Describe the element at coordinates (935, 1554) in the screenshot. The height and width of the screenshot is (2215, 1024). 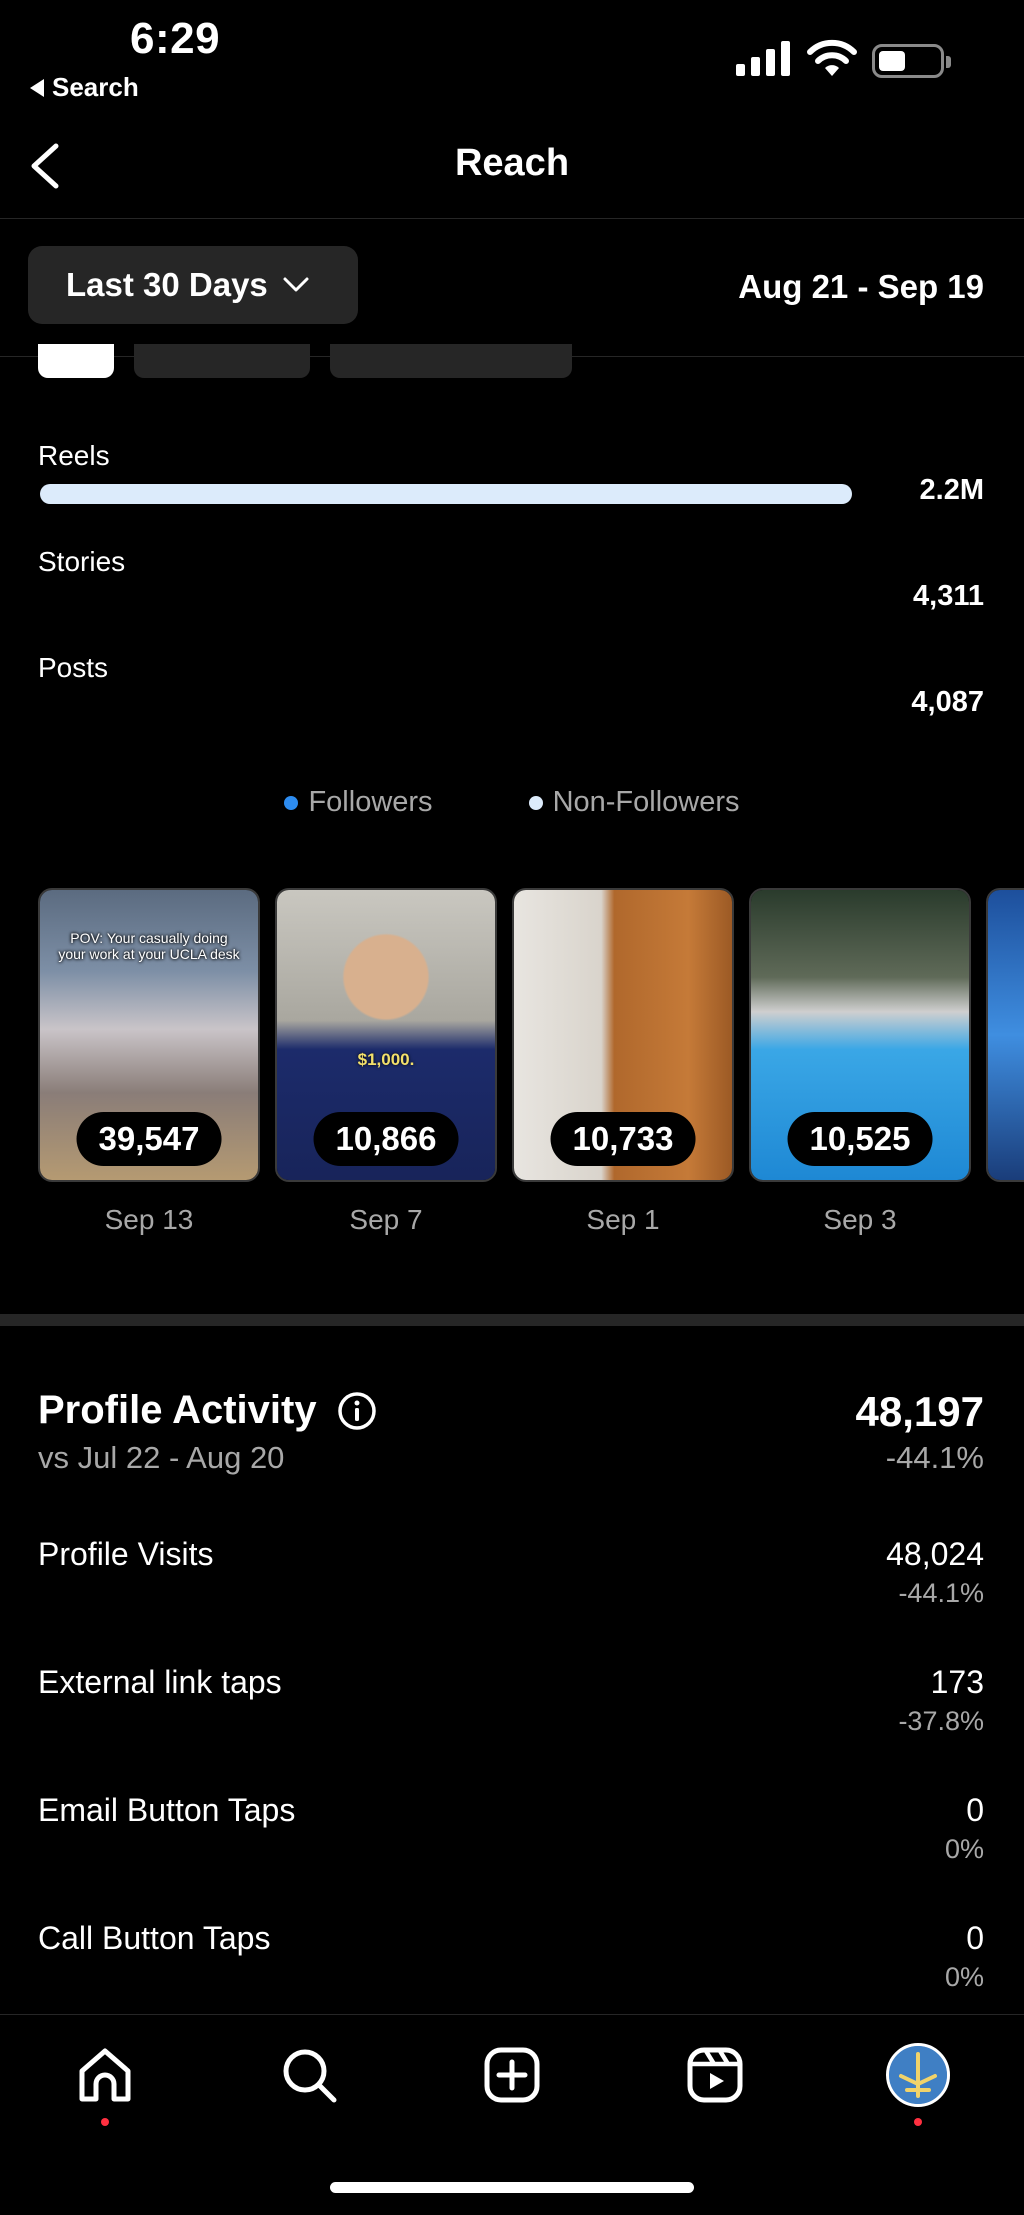
I see `metric-value-profile-visits: 48,024` at that location.